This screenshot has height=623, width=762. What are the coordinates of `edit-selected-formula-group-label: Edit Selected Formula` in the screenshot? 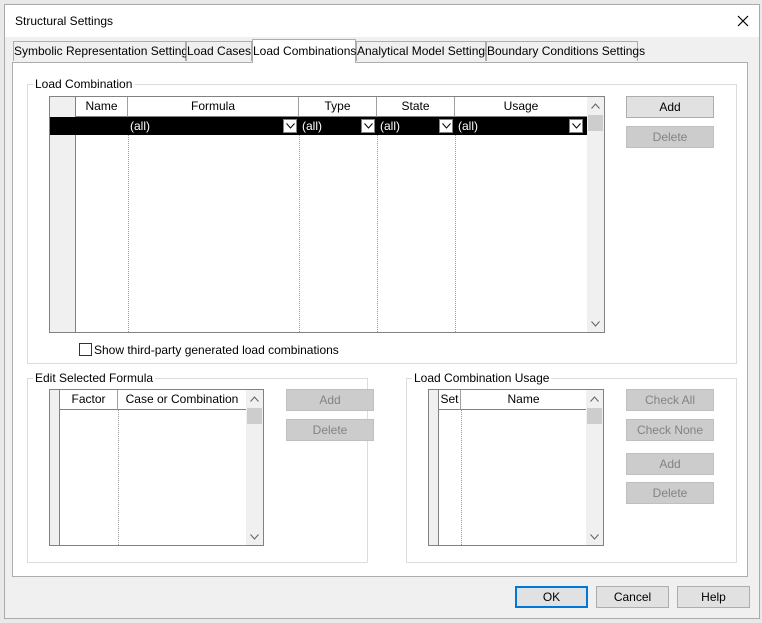 It's located at (94, 378).